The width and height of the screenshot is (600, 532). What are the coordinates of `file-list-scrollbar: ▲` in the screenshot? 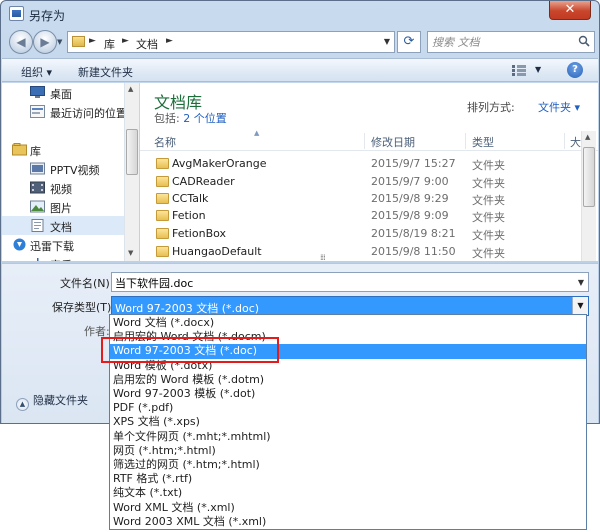 It's located at (588, 196).